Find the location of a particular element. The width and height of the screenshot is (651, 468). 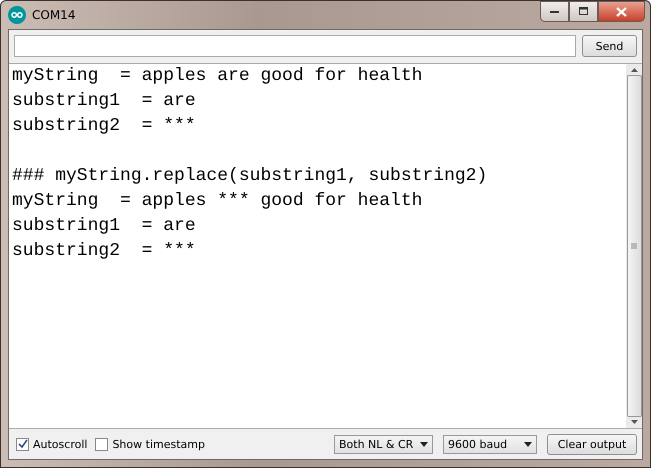

clear-output-button: Clear output is located at coordinates (592, 444).